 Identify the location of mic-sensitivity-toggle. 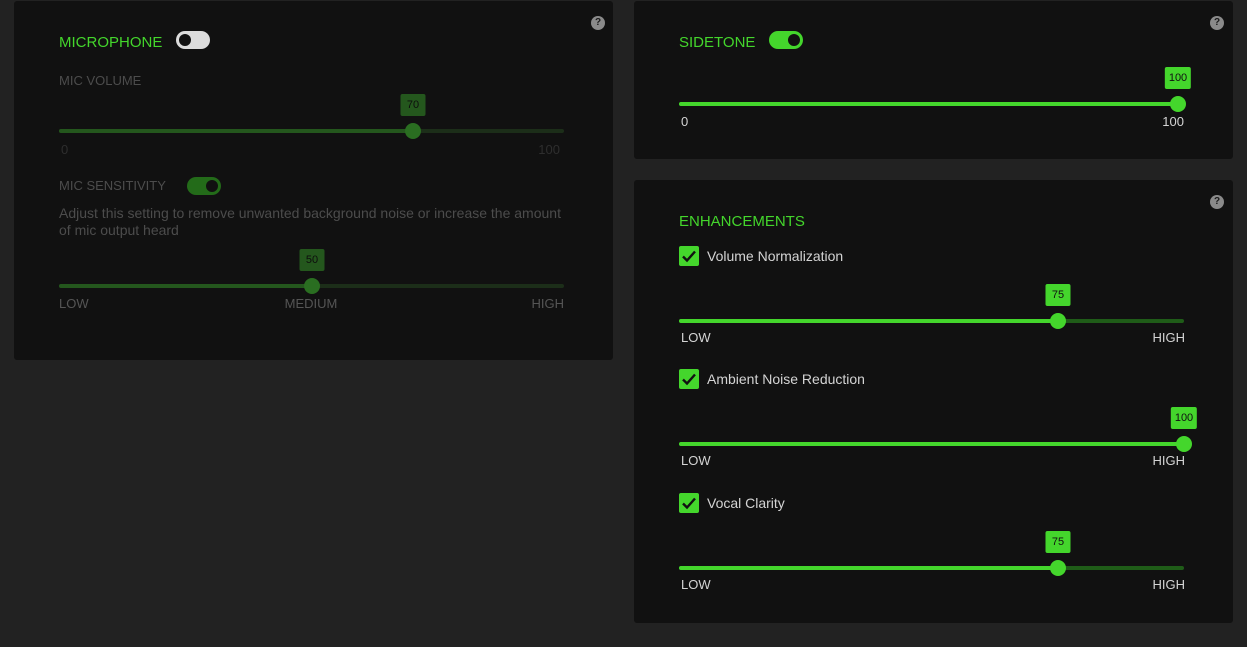
(204, 186).